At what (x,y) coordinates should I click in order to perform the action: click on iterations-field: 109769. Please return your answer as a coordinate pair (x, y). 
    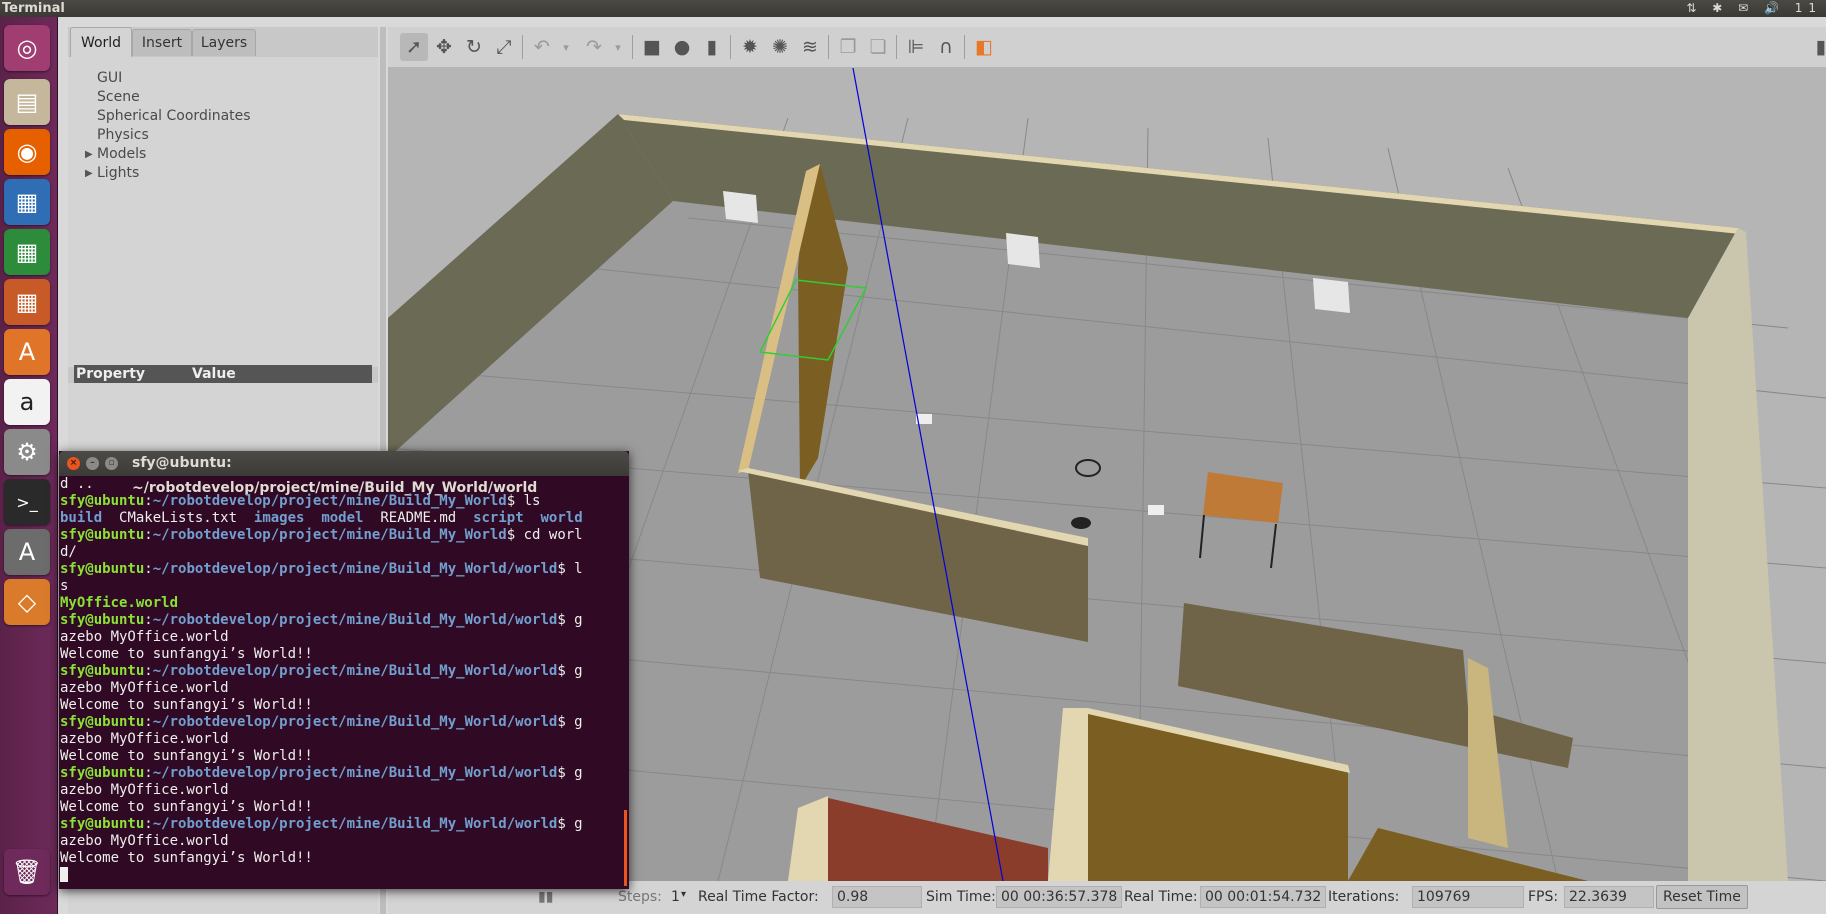
    Looking at the image, I should click on (1468, 897).